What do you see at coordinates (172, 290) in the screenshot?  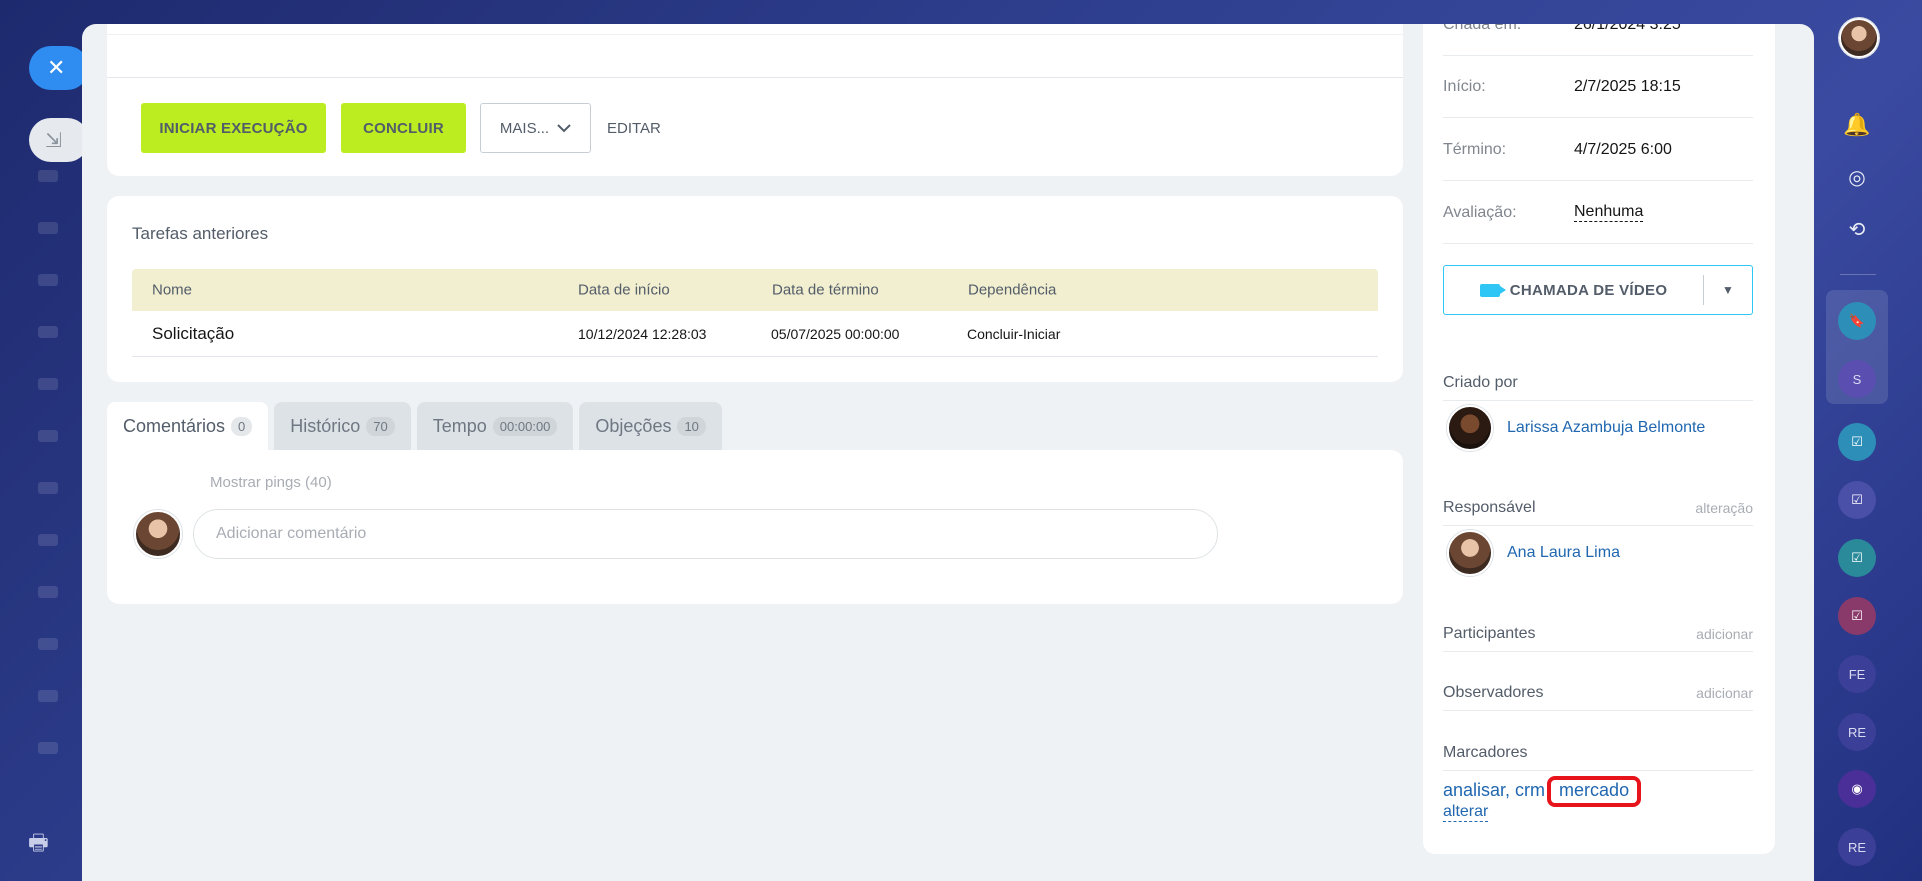 I see `column-header-name: Nome` at bounding box center [172, 290].